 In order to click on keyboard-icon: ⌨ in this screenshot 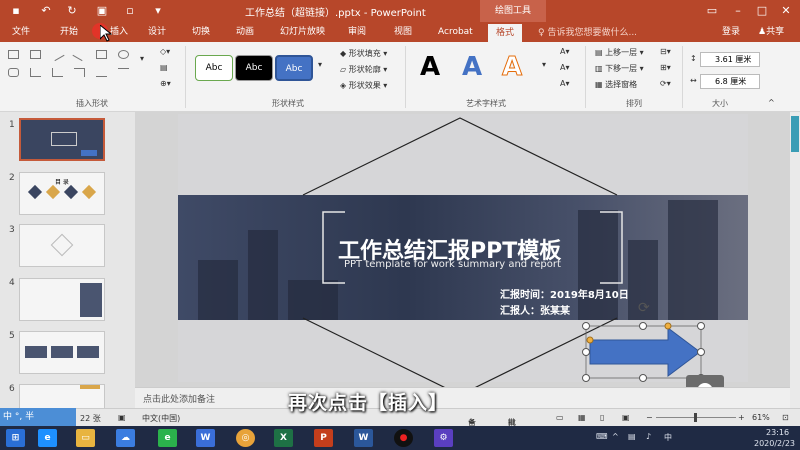, I will do `click(602, 436)`.